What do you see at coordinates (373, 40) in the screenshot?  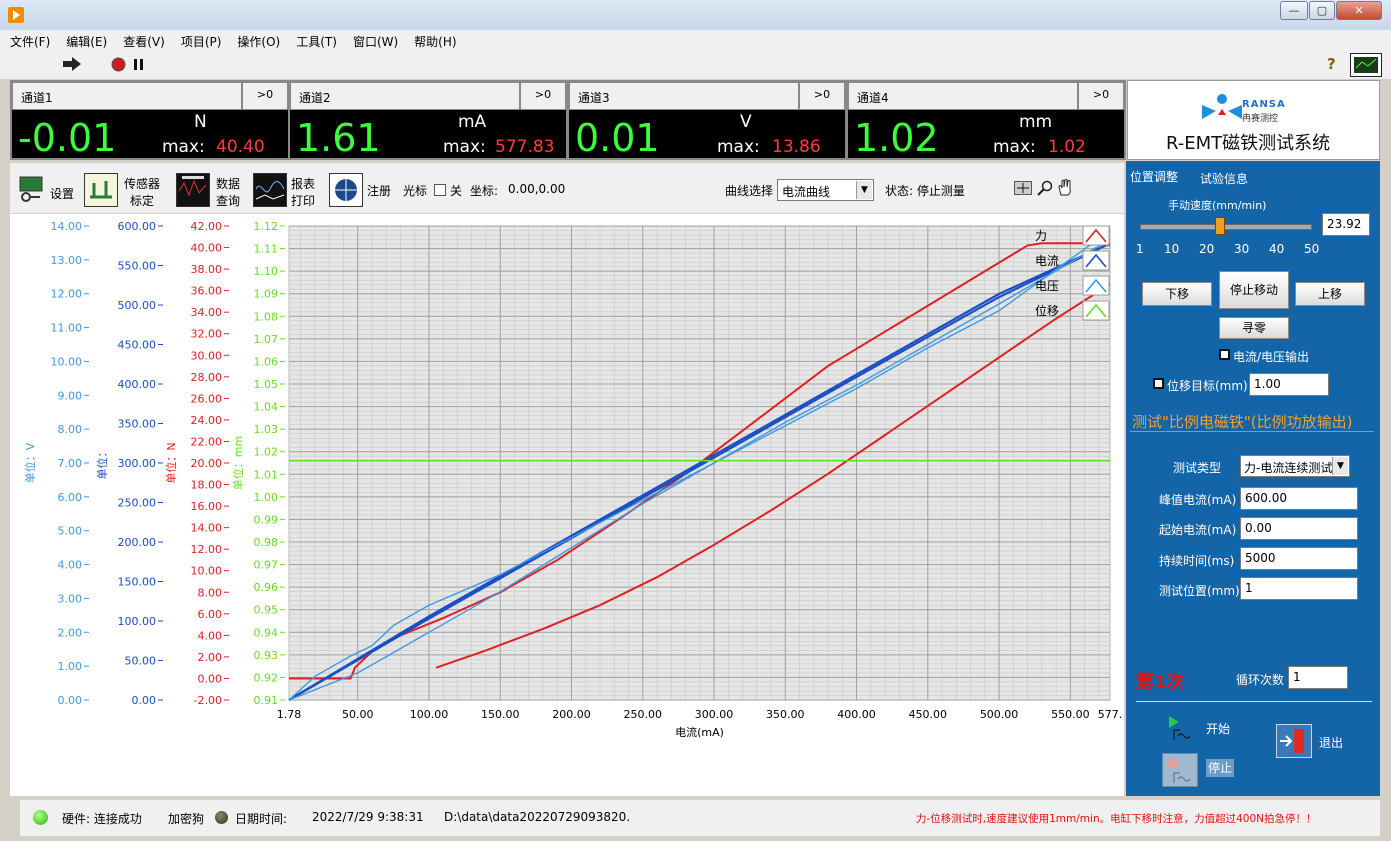 I see `menu-window: 窗口(W)` at bounding box center [373, 40].